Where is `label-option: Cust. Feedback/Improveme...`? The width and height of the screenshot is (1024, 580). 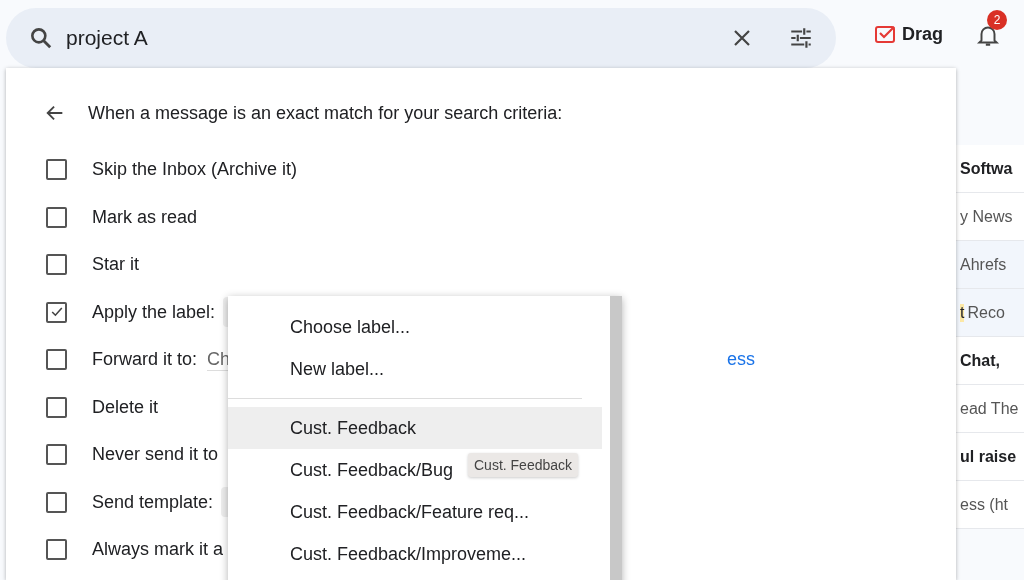
label-option: Cust. Feedback/Improveme... is located at coordinates (379, 554).